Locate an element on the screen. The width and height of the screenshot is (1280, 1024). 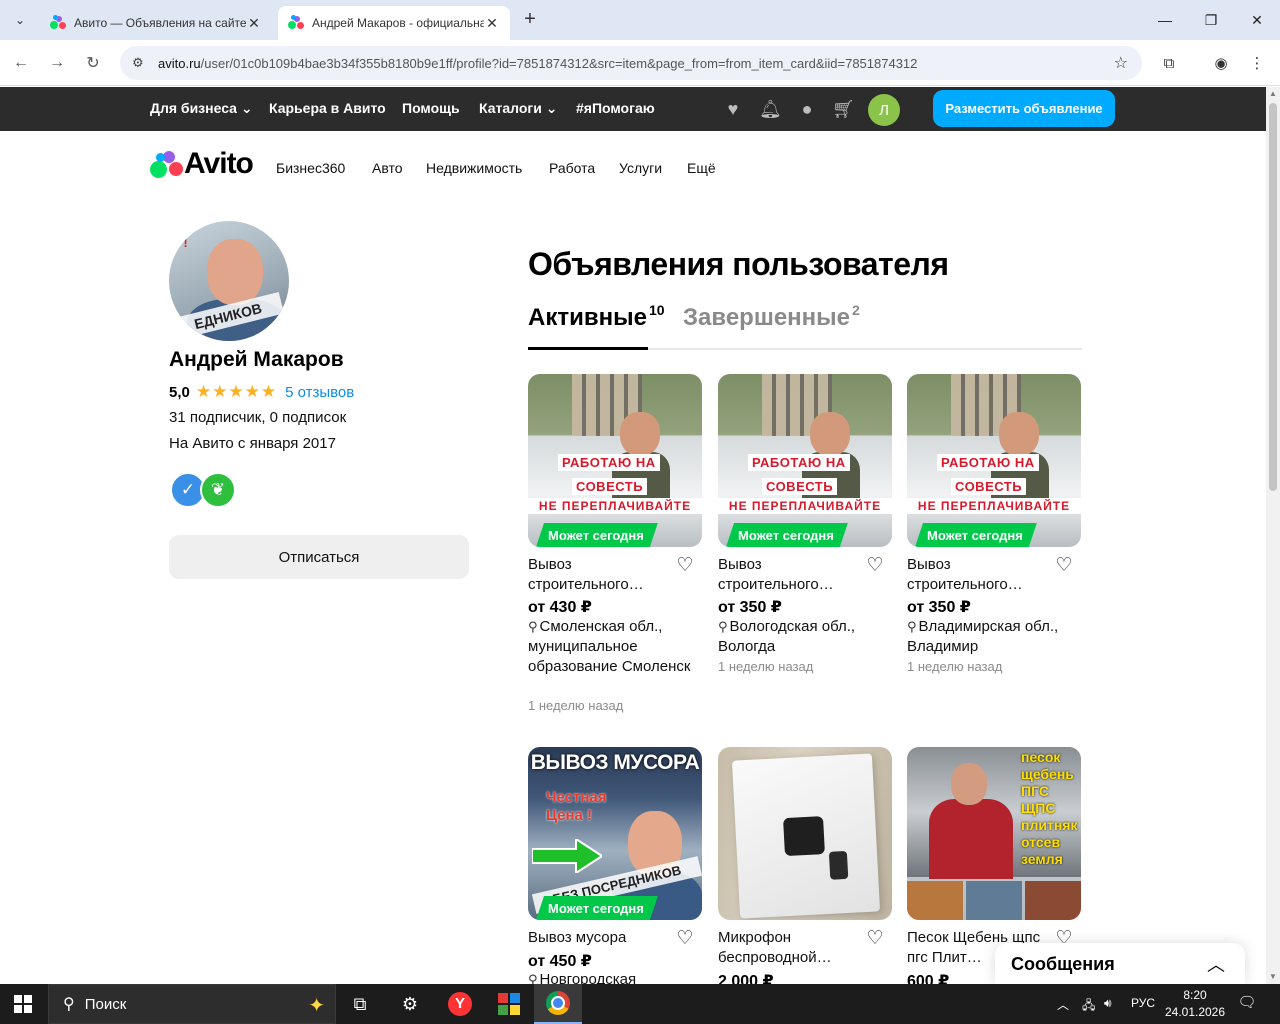
messages-chat-icon: ● is located at coordinates (807, 109).